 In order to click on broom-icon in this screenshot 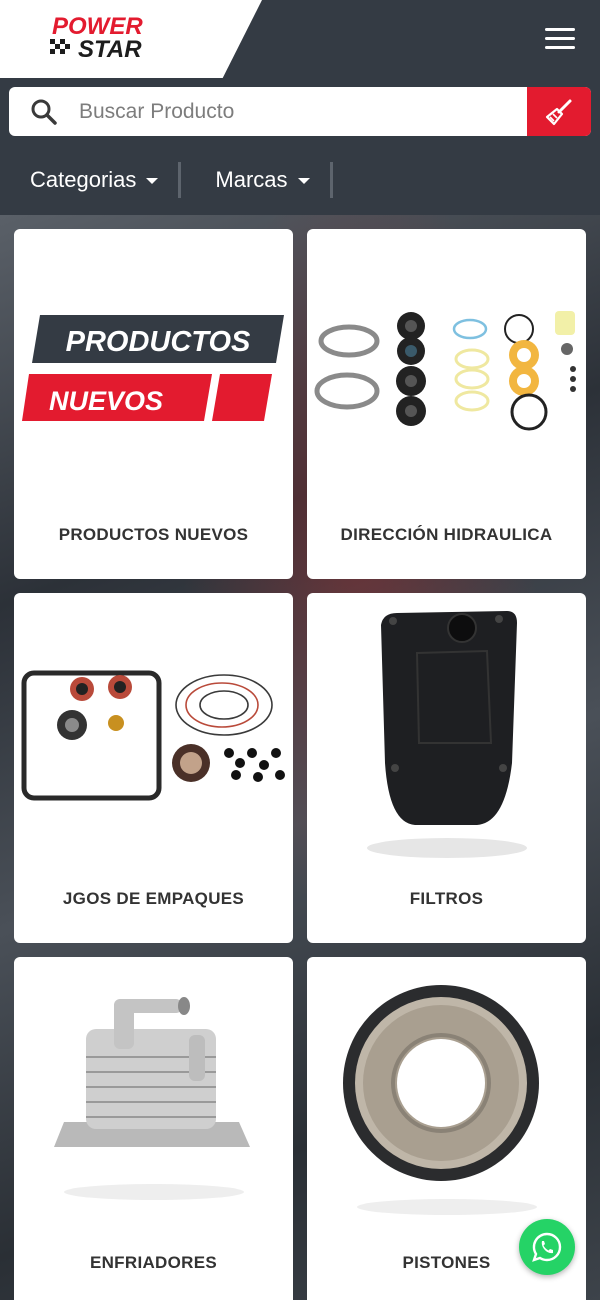, I will do `click(558, 112)`.